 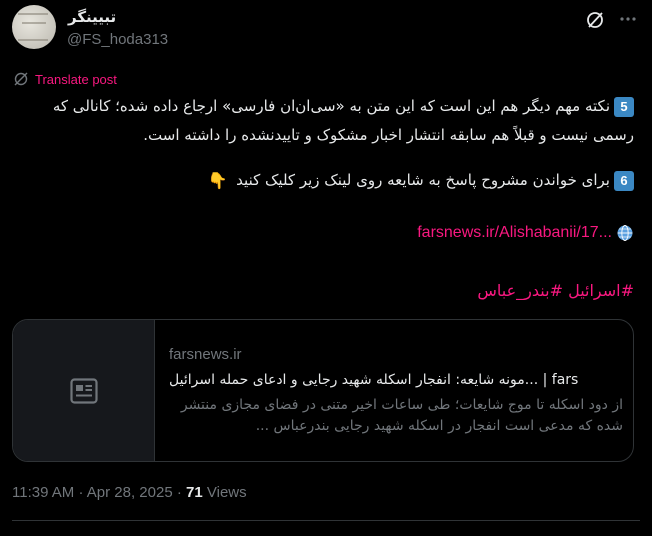 I want to click on translate-post-link: Translate post, so click(x=76, y=79).